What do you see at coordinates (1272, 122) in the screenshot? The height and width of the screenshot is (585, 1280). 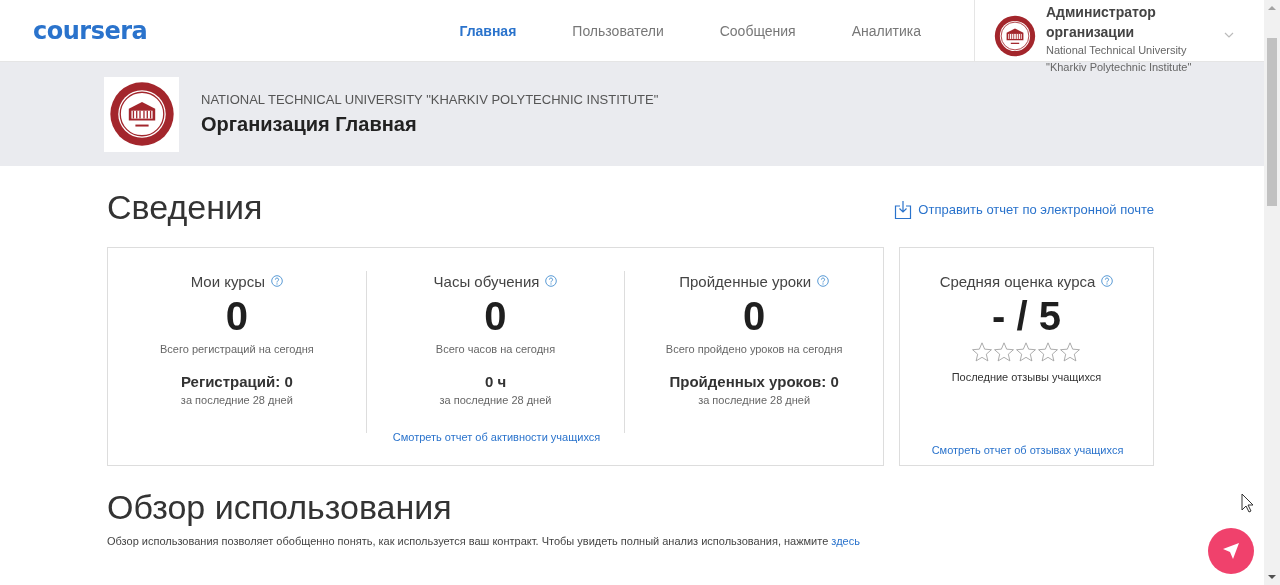 I see `scrollbar-thumb` at bounding box center [1272, 122].